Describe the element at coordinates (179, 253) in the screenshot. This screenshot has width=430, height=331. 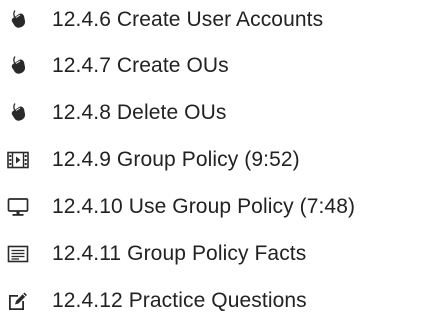
I see `list-item-label: 12.4.11 Group Policy Facts` at that location.